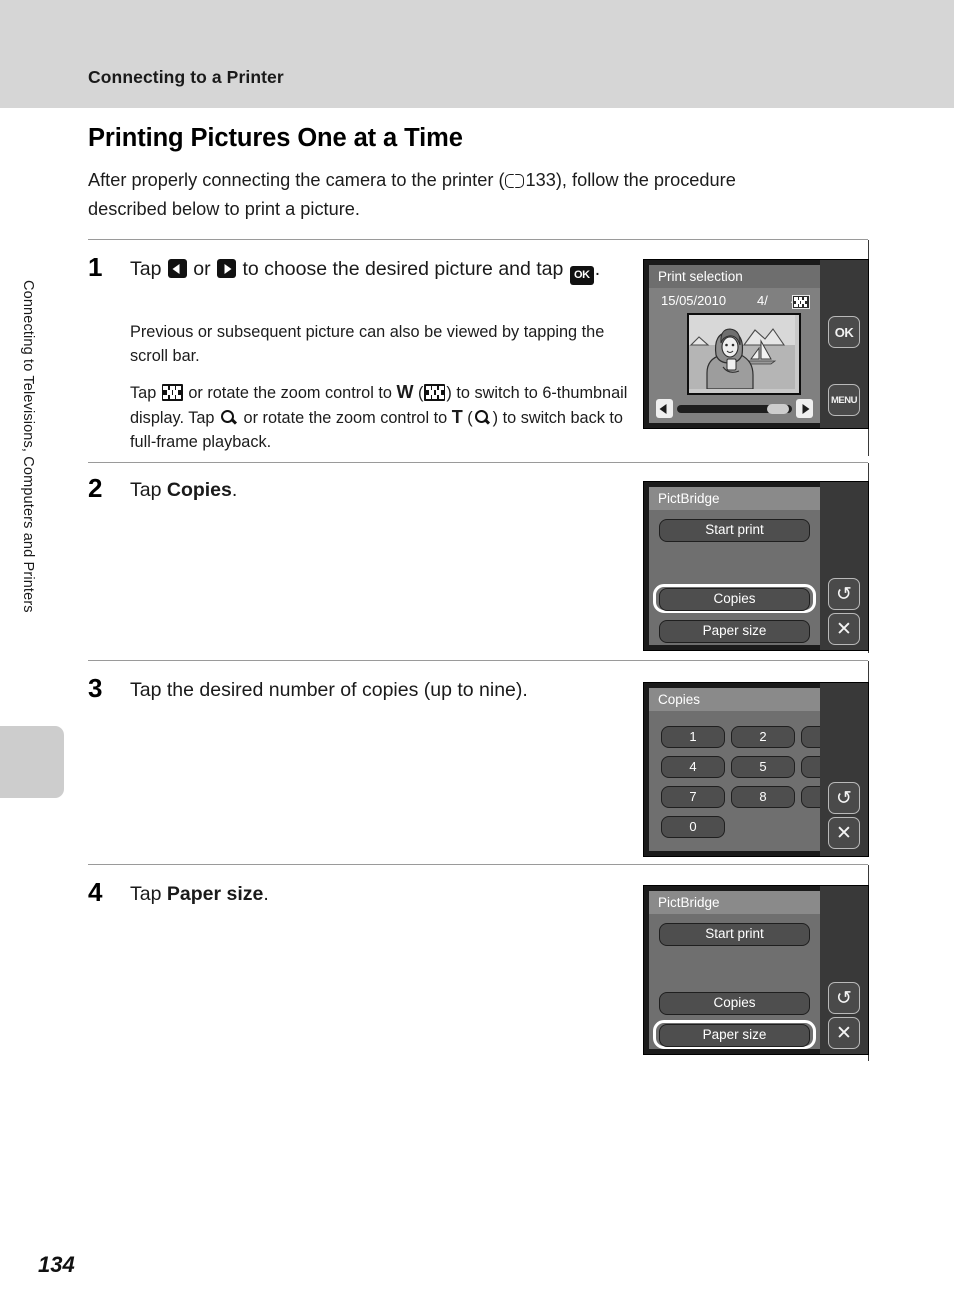  Describe the element at coordinates (734, 302) in the screenshot. I see `lcd-print-selection-infobar: 15/05/2010 4/ 4` at that location.